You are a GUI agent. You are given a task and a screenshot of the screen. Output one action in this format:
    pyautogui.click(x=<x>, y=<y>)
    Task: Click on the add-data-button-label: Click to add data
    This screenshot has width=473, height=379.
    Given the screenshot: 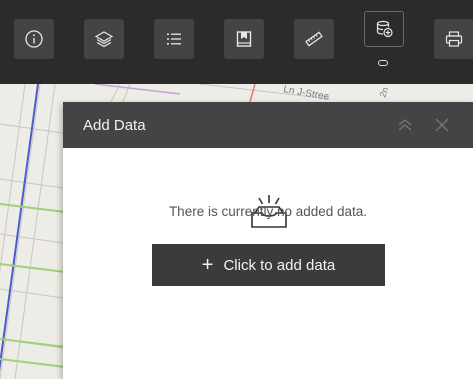 What is the action you would take?
    pyautogui.click(x=279, y=265)
    